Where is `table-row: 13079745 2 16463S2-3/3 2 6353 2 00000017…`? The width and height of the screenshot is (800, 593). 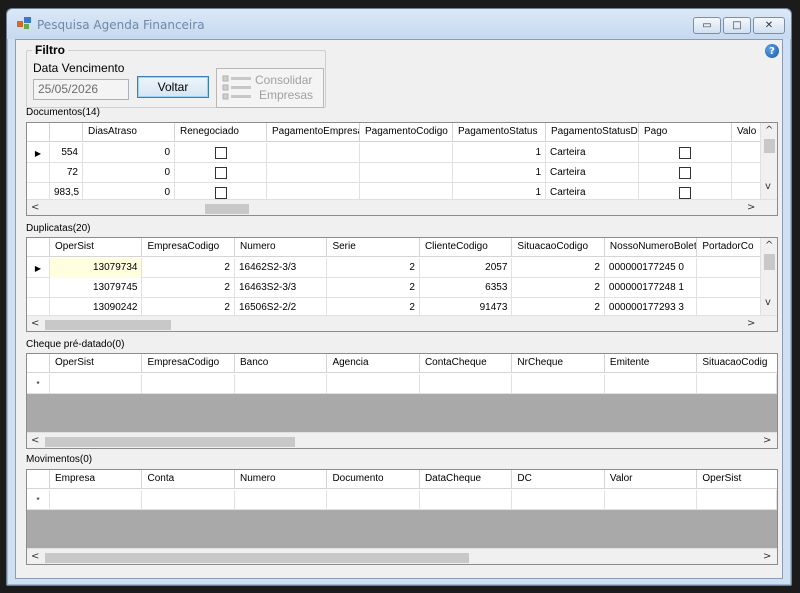 table-row: 13079745 2 16463S2-3/3 2 6353 2 00000017… is located at coordinates (402, 288).